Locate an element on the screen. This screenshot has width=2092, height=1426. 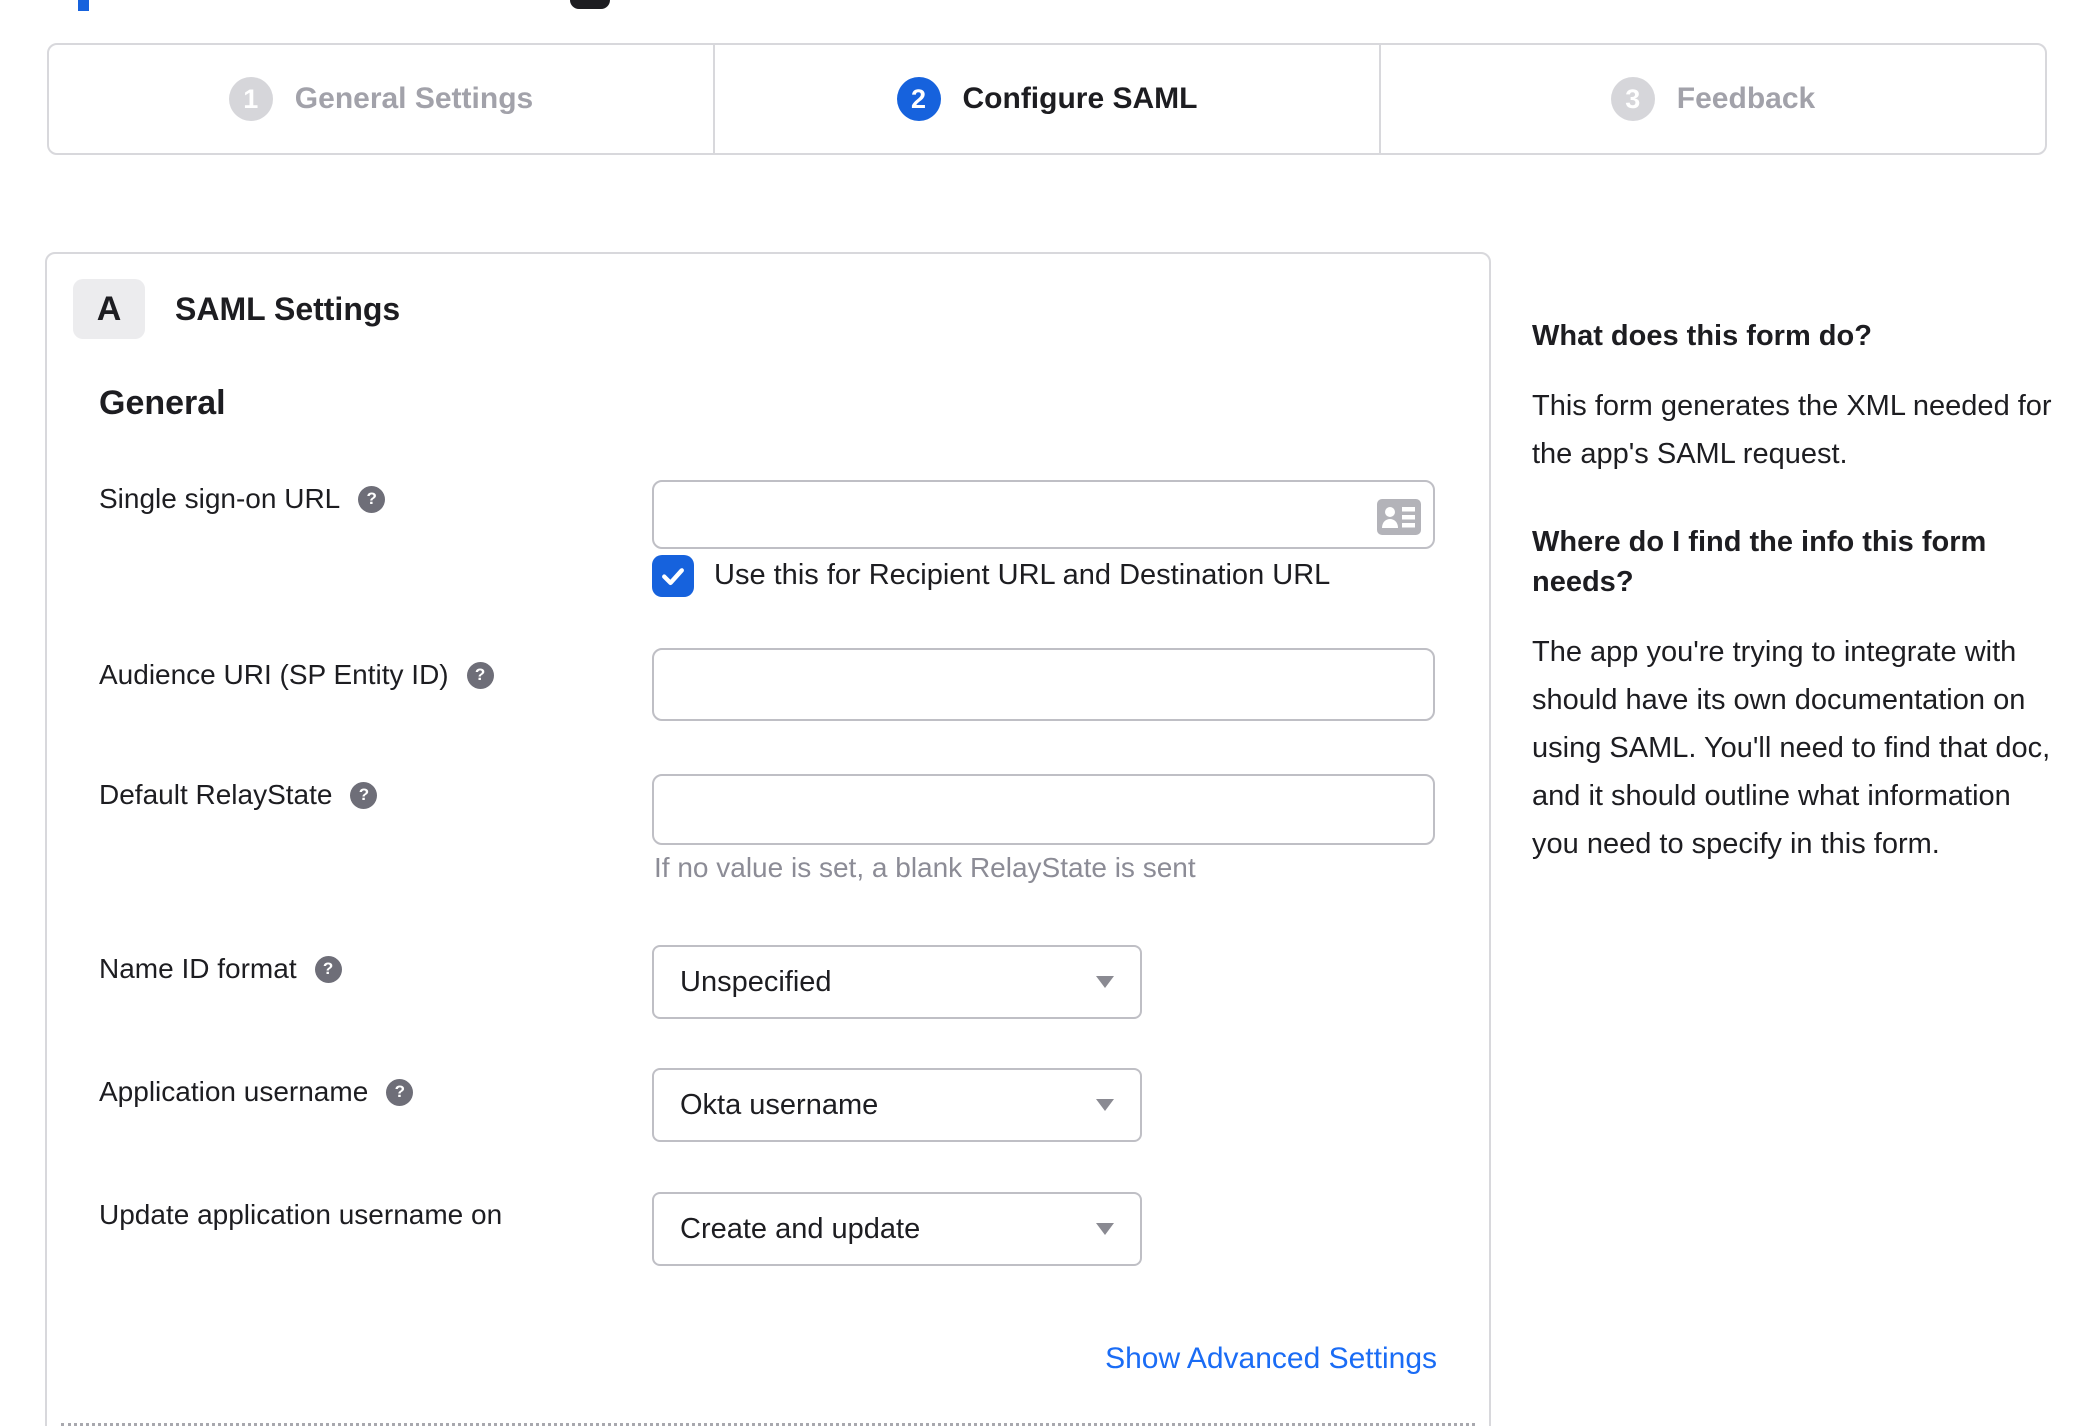
sso-url-input is located at coordinates (1043, 514).